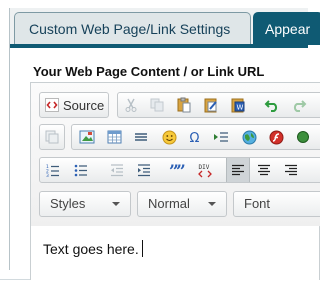 This screenshot has width=320, height=285. I want to click on numbered-list-button: 123, so click(53, 170).